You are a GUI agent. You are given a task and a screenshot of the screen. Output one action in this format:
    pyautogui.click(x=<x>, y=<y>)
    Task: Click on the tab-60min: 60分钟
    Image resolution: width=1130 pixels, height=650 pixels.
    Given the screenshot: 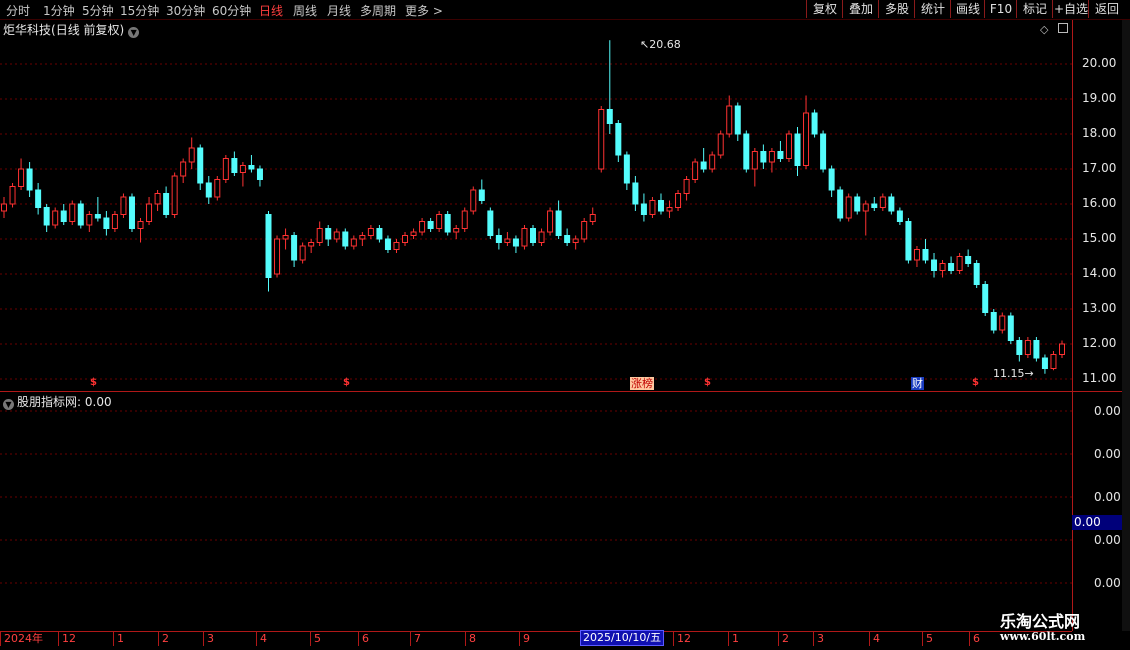 What is the action you would take?
    pyautogui.click(x=231, y=10)
    